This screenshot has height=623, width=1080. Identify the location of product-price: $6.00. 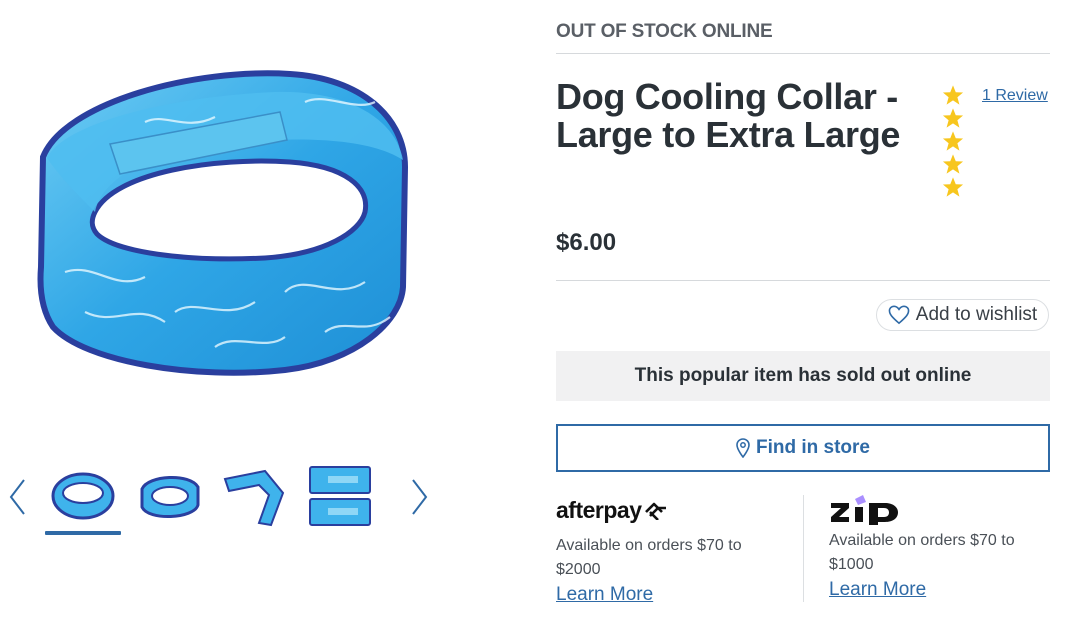
(586, 242).